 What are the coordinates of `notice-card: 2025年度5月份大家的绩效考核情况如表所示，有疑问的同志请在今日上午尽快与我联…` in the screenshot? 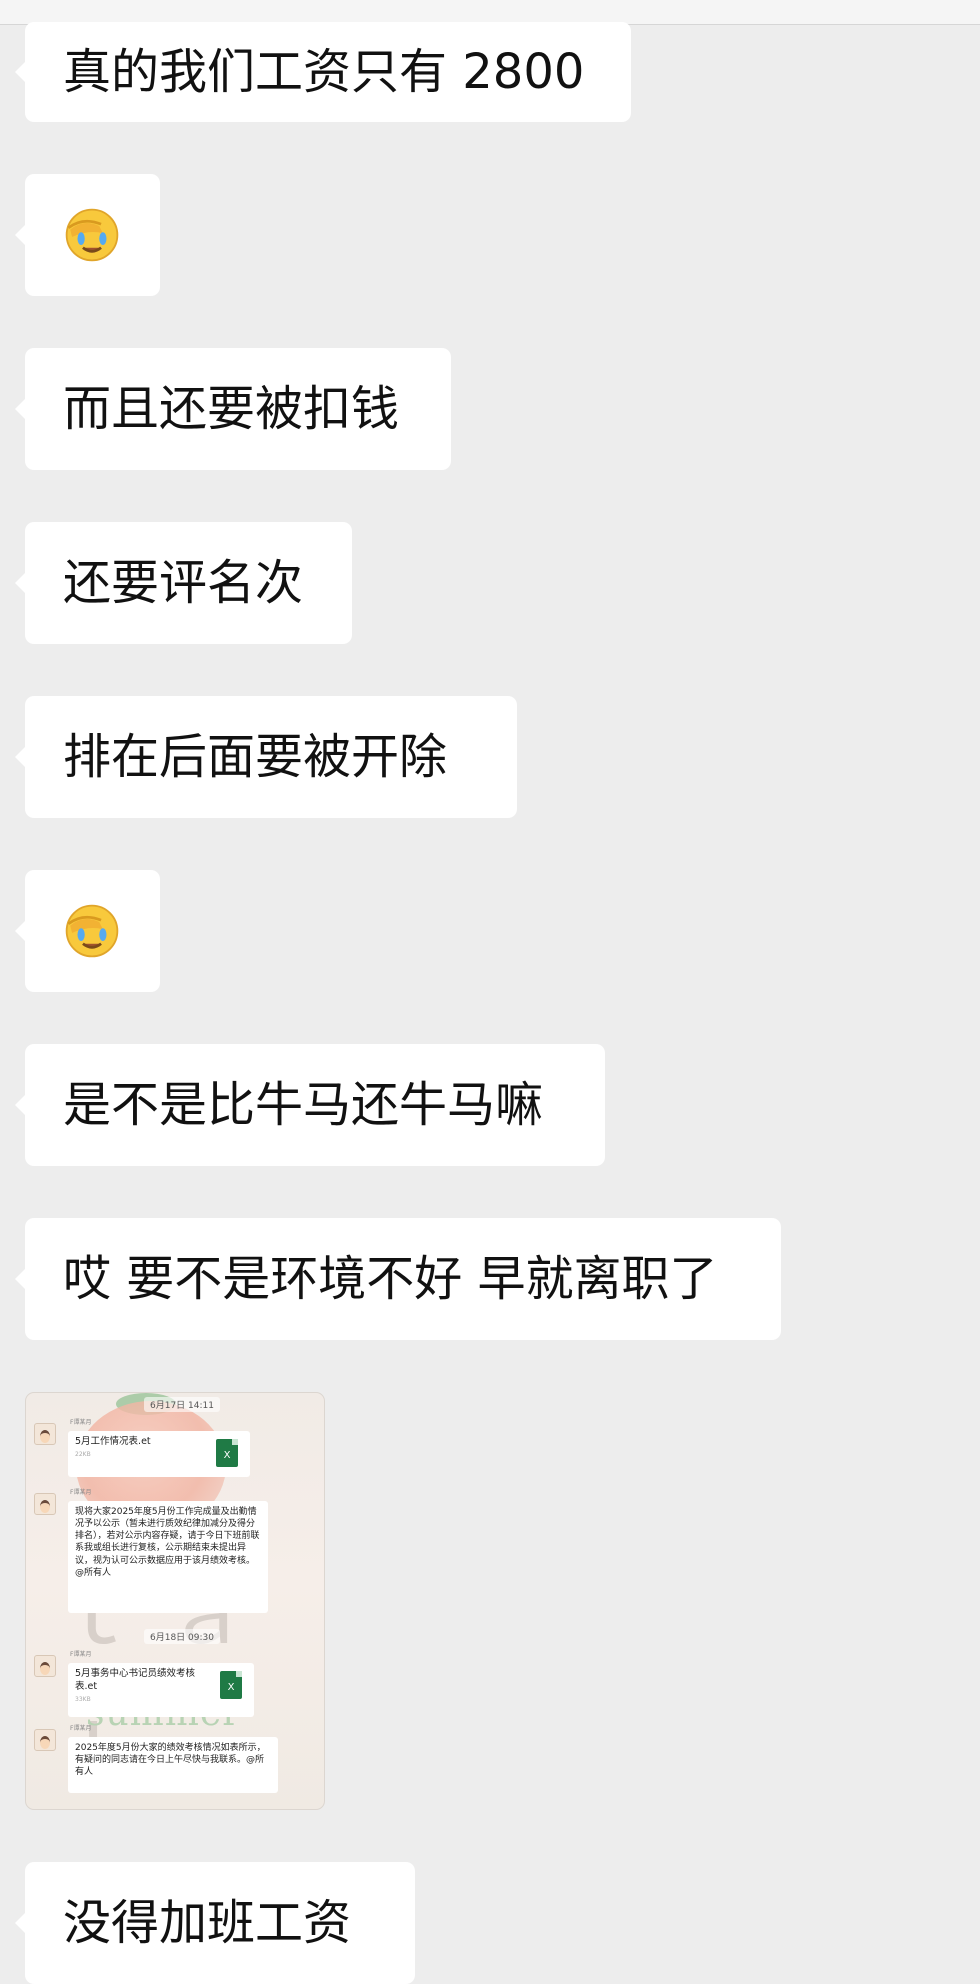 It's located at (173, 1765).